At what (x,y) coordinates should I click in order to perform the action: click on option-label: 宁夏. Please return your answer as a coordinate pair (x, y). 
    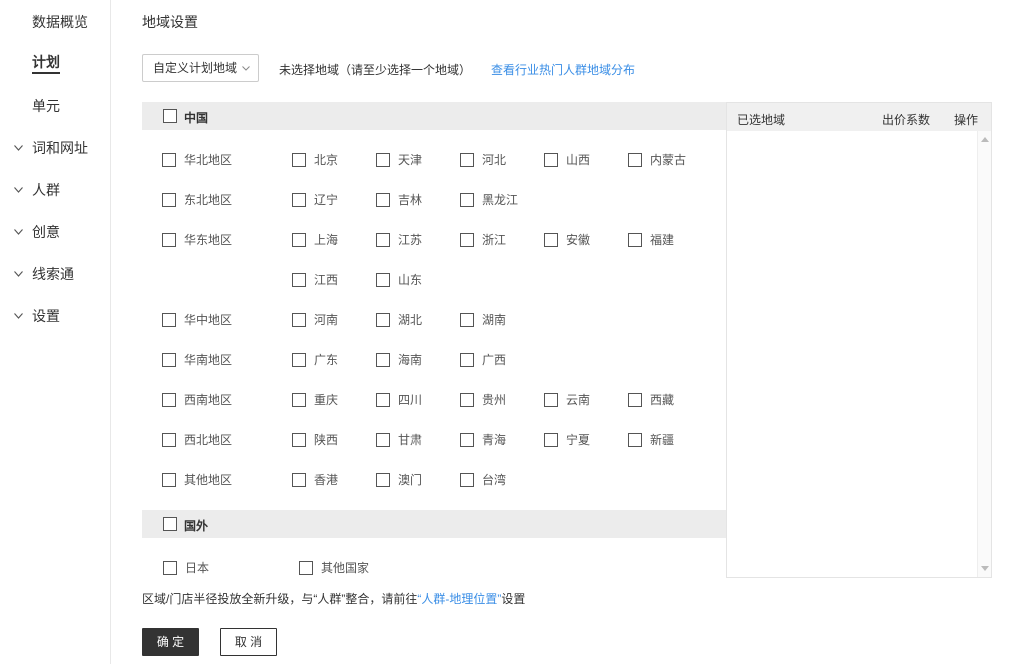
    Looking at the image, I should click on (578, 440).